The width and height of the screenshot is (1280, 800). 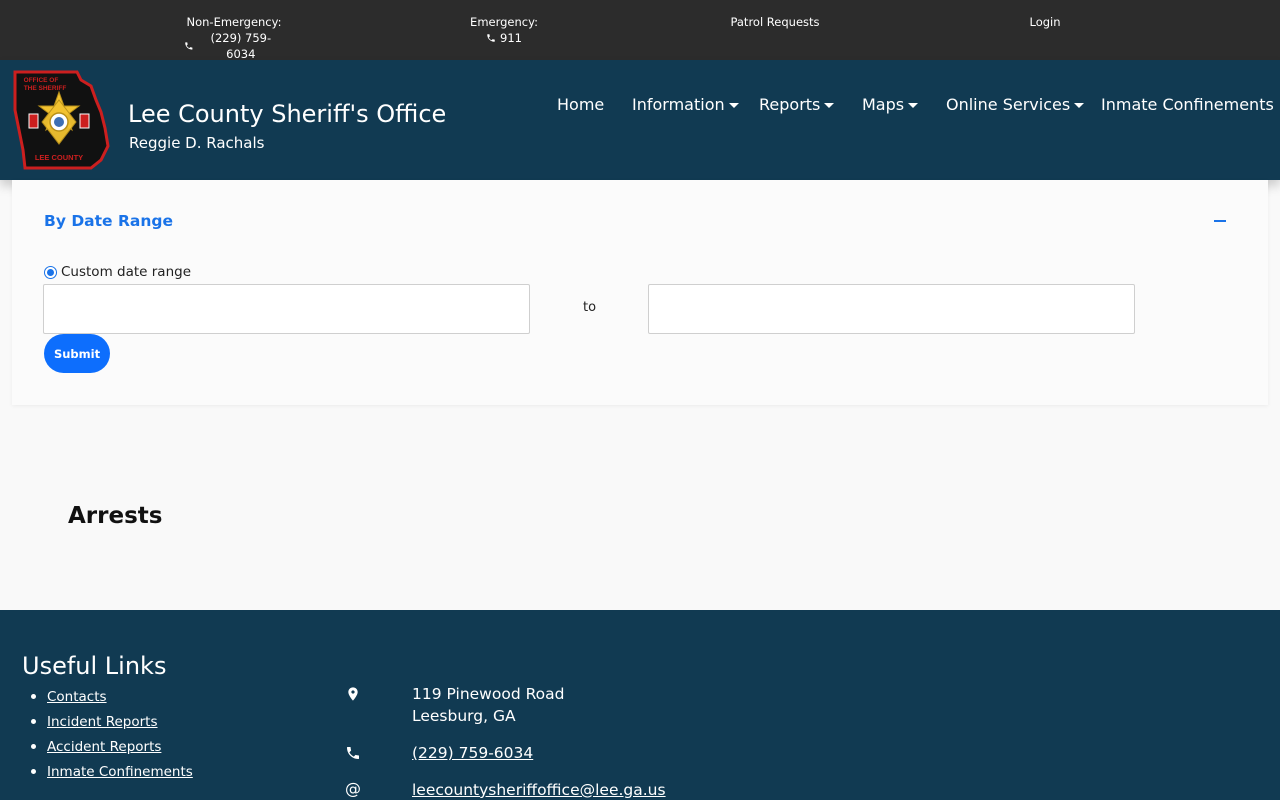 I want to click on footer-link-accident-reports: Accident Reports, so click(x=104, y=747).